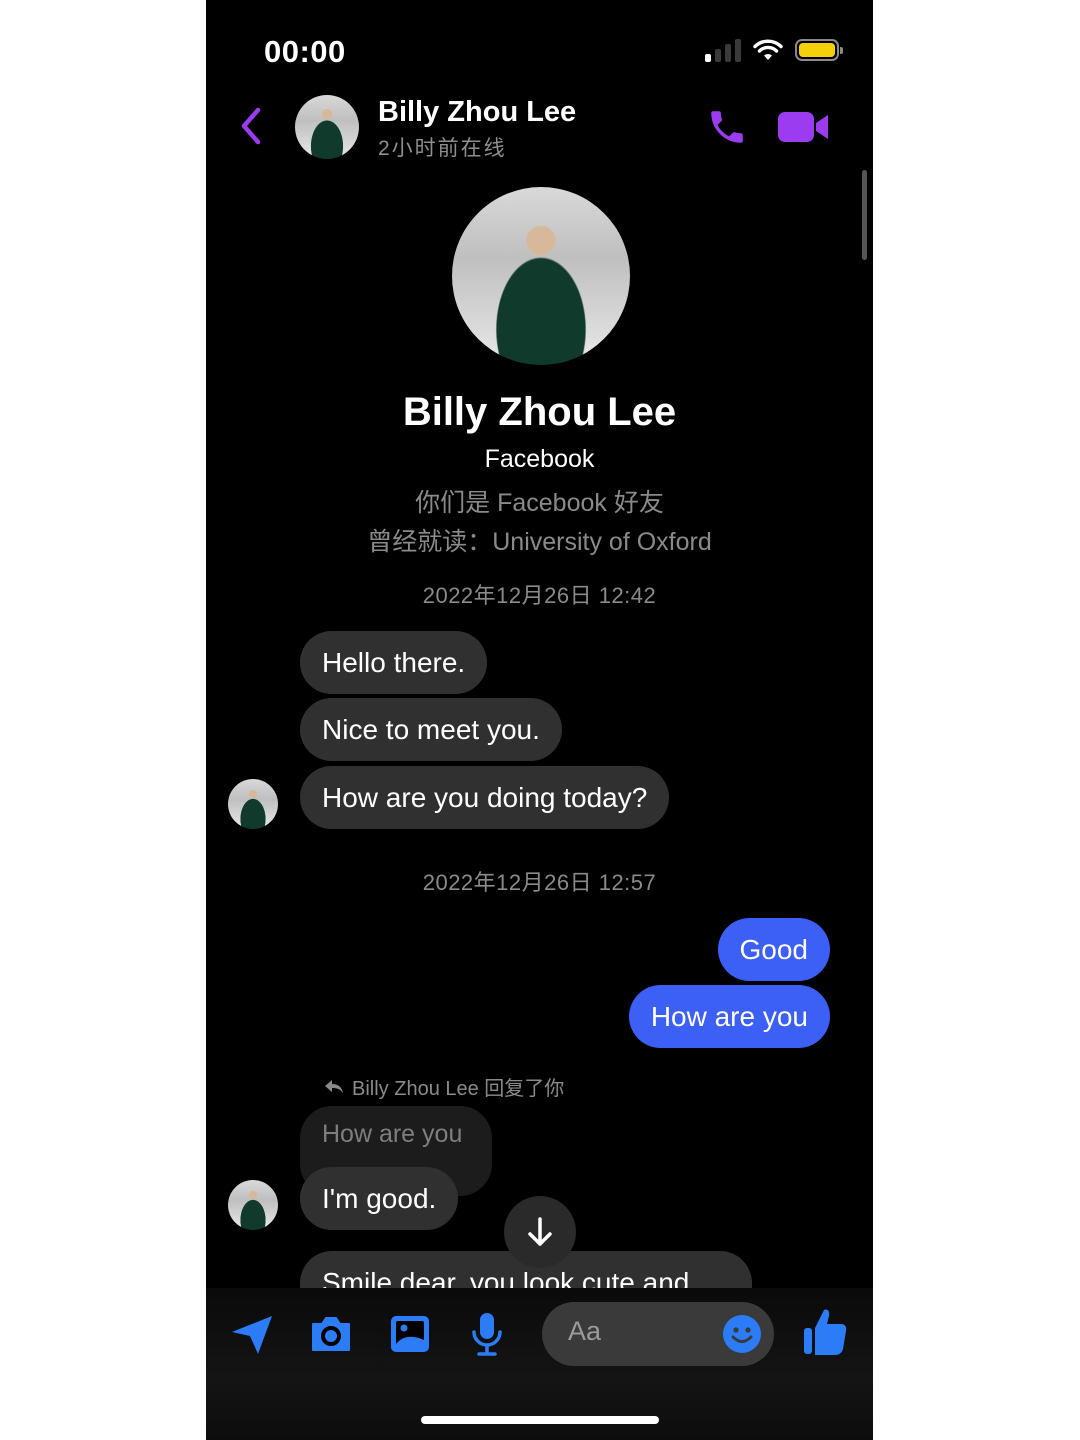 The width and height of the screenshot is (1080, 1440). I want to click on profile-education: 曾经就读：University of Oxford, so click(539, 542).